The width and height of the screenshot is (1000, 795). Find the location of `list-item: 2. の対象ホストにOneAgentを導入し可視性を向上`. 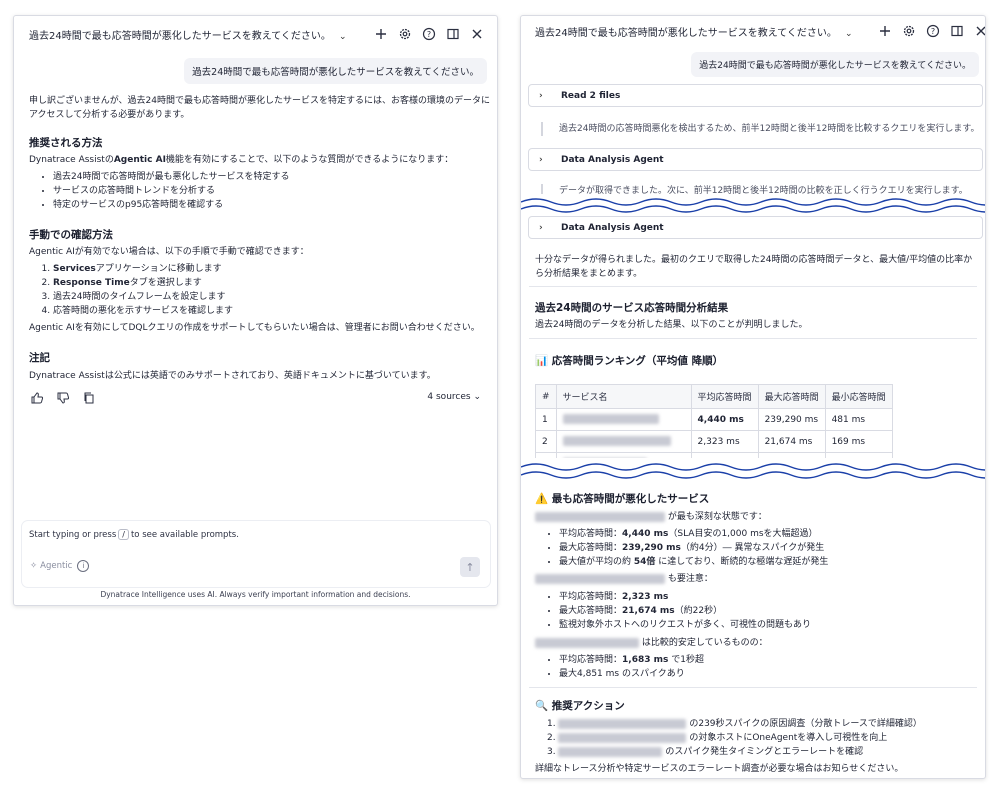

list-item: 2. の対象ホストにOneAgentを導入し可視性を向上 is located at coordinates (717, 737).